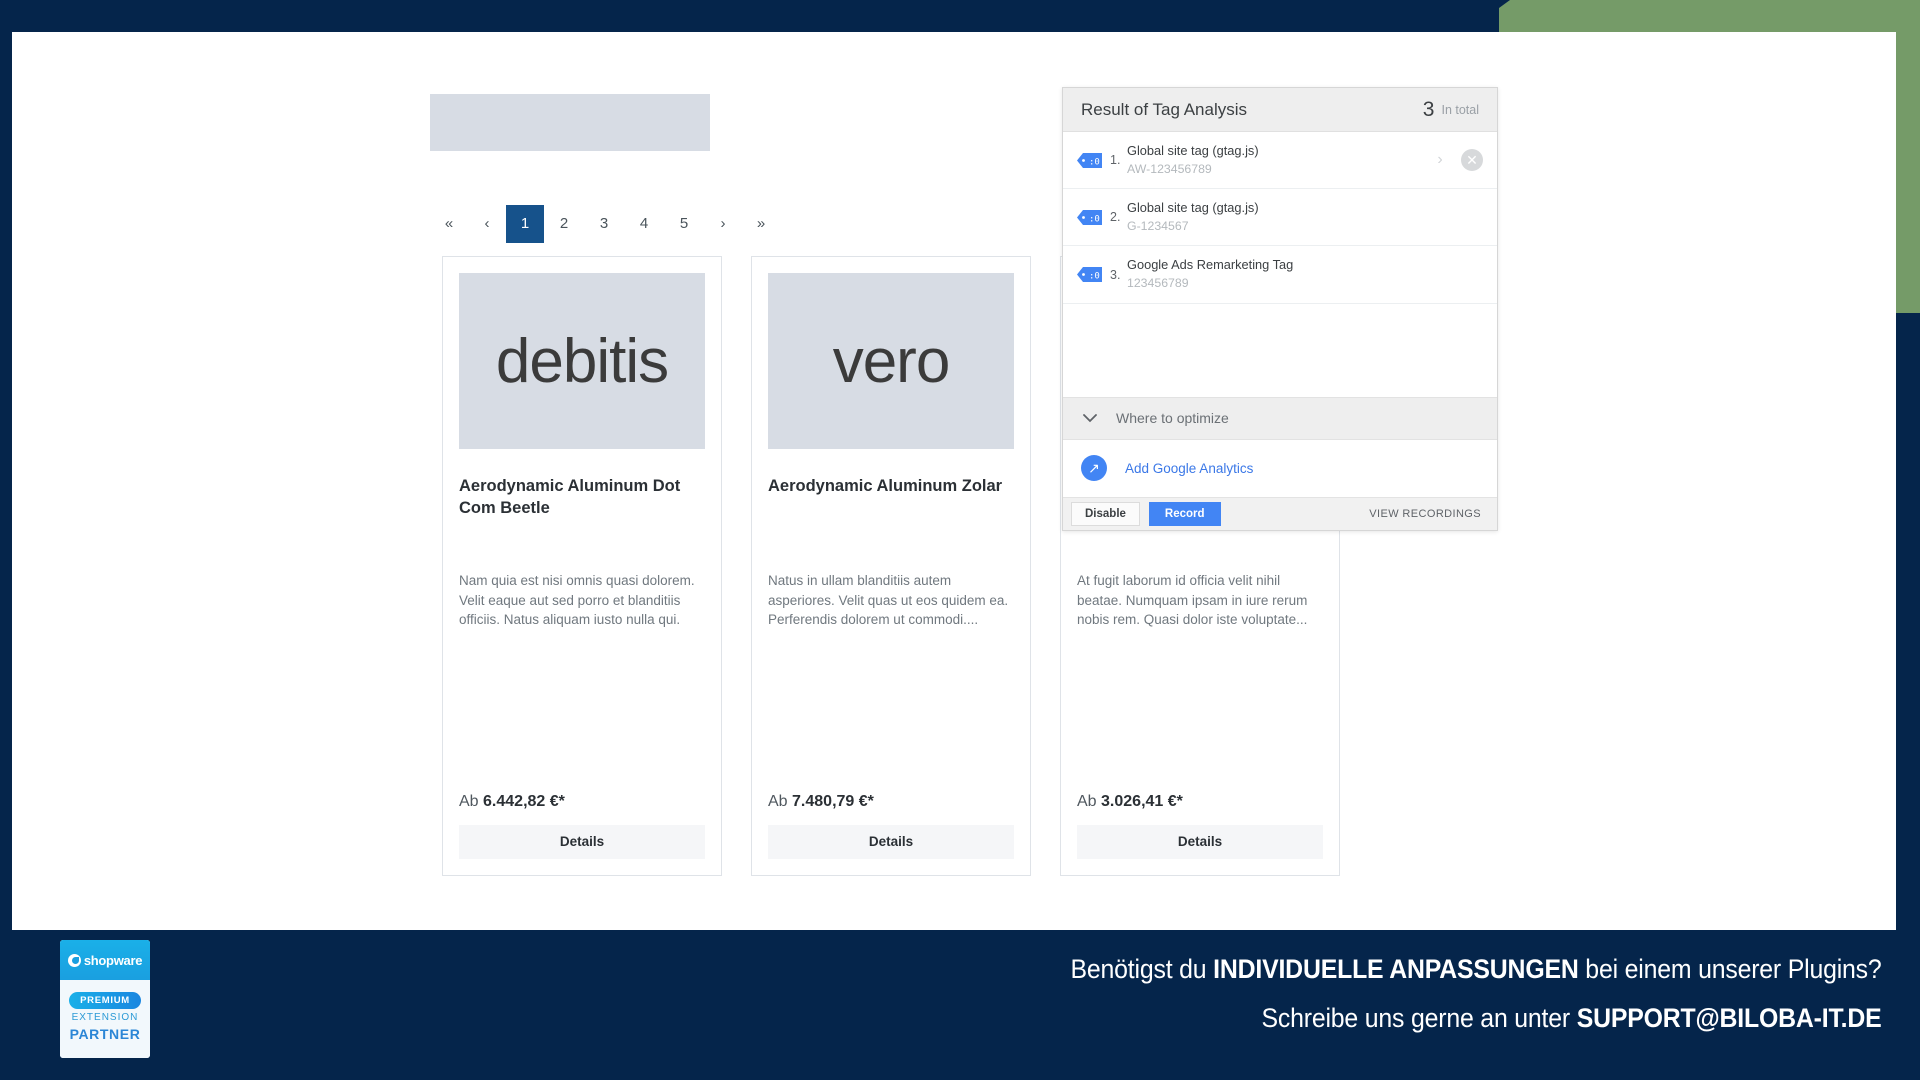 This screenshot has height=1080, width=1920. What do you see at coordinates (449, 223) in the screenshot?
I see `pagination-first: «` at bounding box center [449, 223].